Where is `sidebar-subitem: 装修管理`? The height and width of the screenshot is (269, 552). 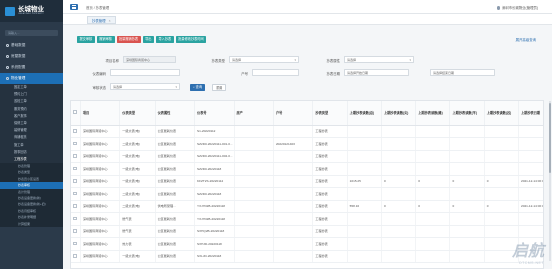
sidebar-subitem: 装修管理 is located at coordinates (31, 131).